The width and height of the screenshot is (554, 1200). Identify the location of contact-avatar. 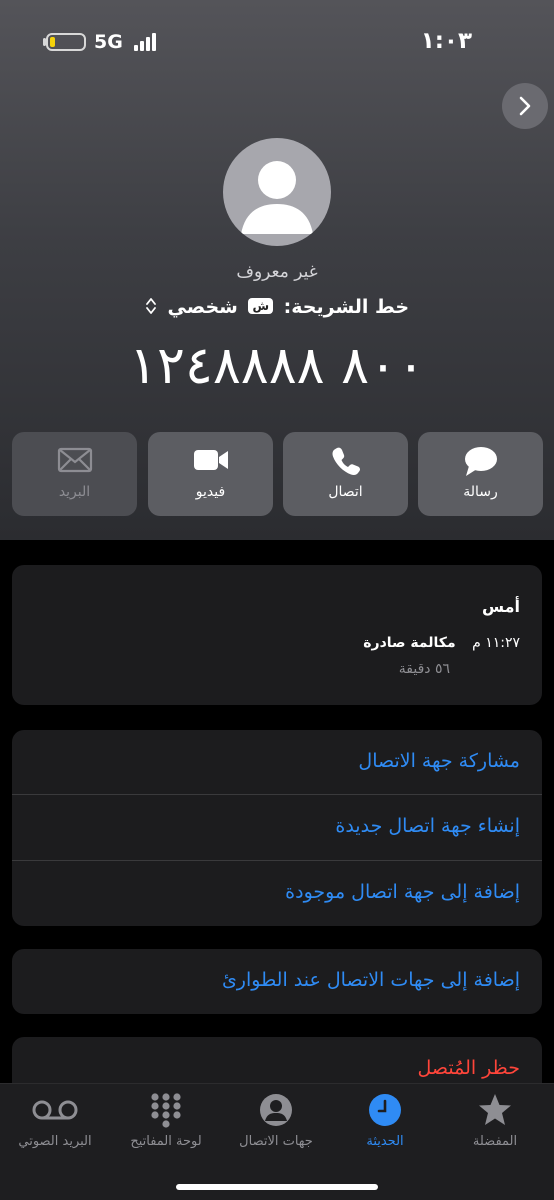
(277, 192).